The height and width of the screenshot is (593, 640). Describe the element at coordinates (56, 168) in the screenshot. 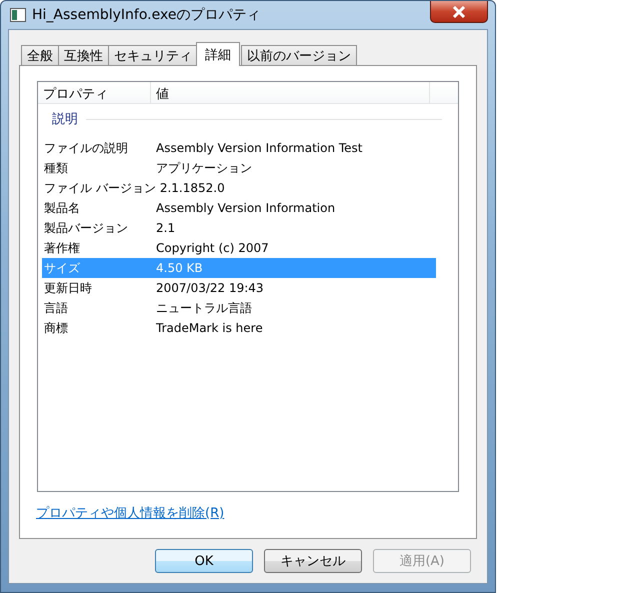

I see `property-name: 種類` at that location.